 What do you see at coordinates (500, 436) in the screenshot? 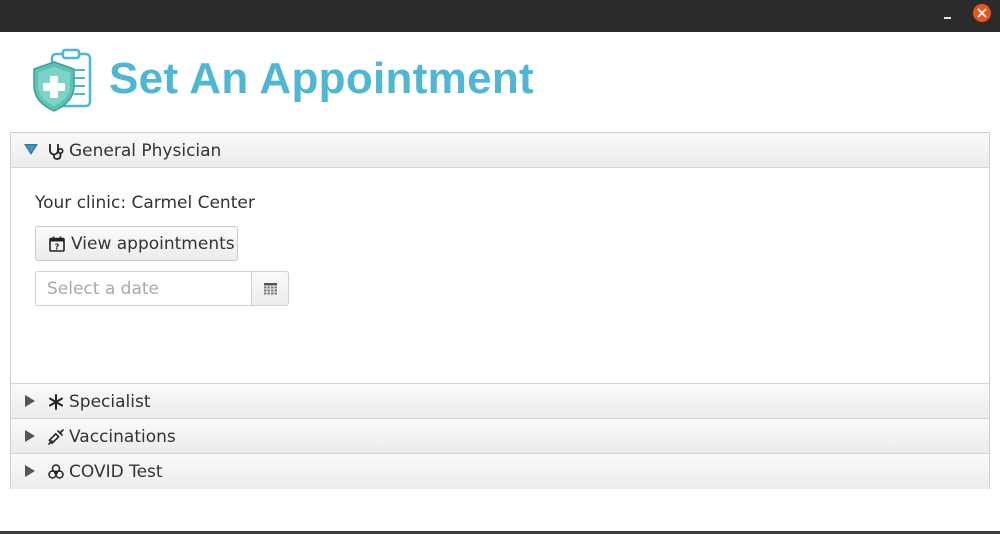
I see `accordion-header-vaccinations: Vaccinations` at bounding box center [500, 436].